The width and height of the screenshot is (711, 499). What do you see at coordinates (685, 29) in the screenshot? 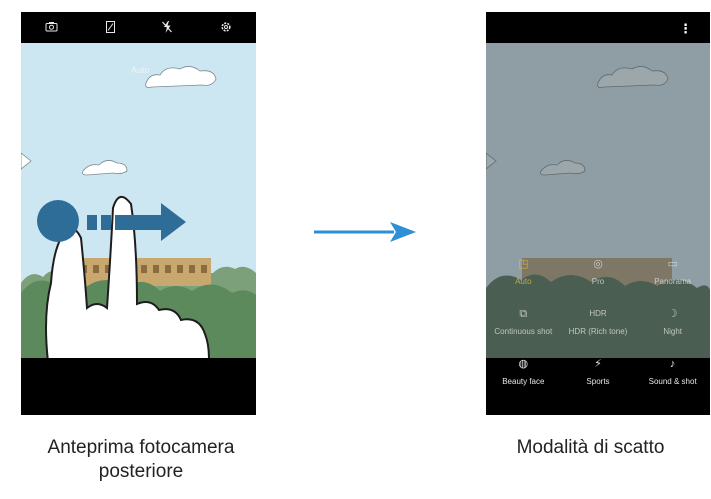
I see `more-options-icon: ⋮` at bounding box center [685, 29].